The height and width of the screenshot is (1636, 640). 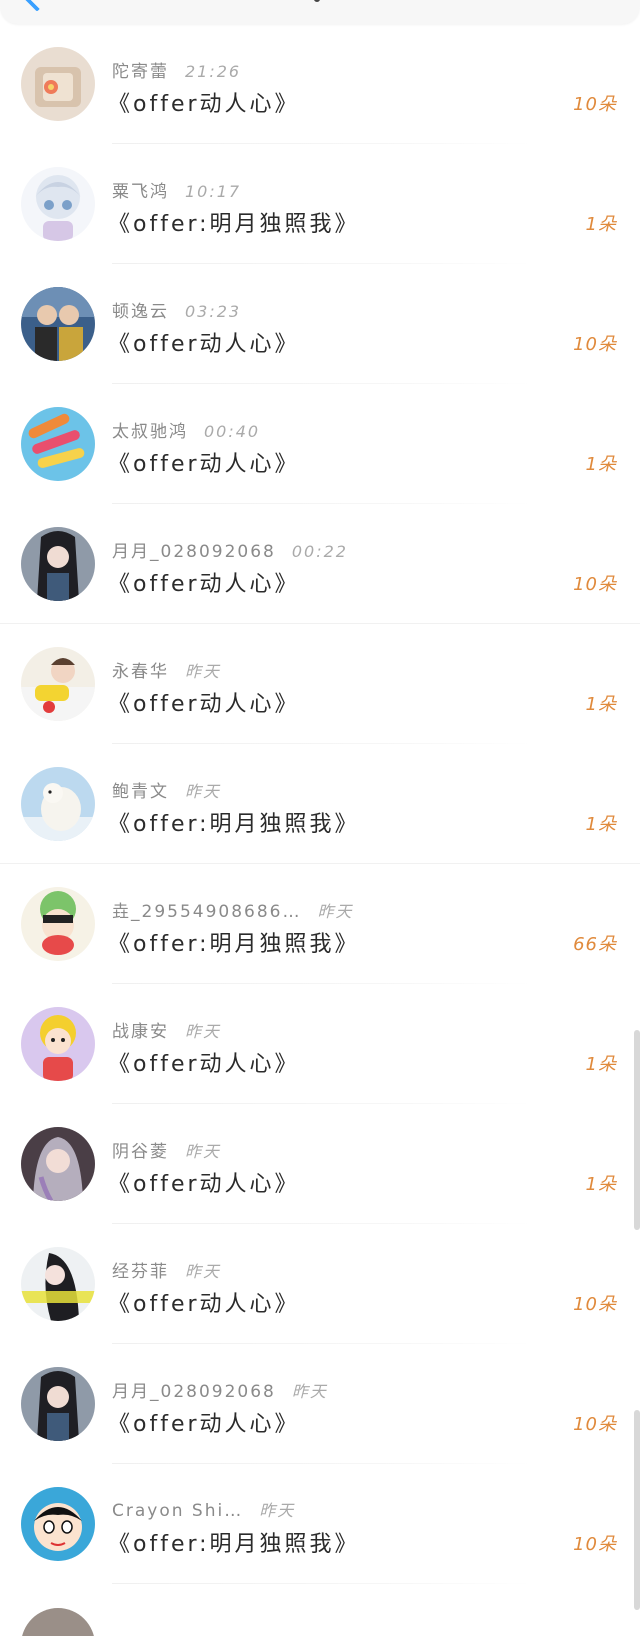 I want to click on sender-line: 阴谷菱 昨天, so click(x=166, y=1149).